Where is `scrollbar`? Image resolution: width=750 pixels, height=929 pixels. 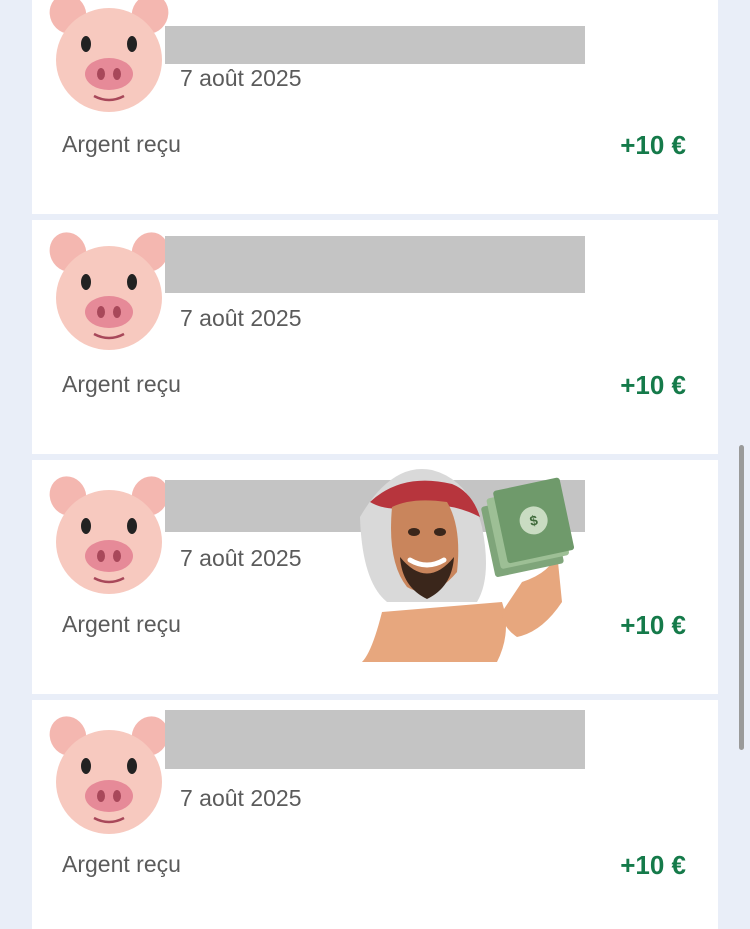 scrollbar is located at coordinates (741, 597).